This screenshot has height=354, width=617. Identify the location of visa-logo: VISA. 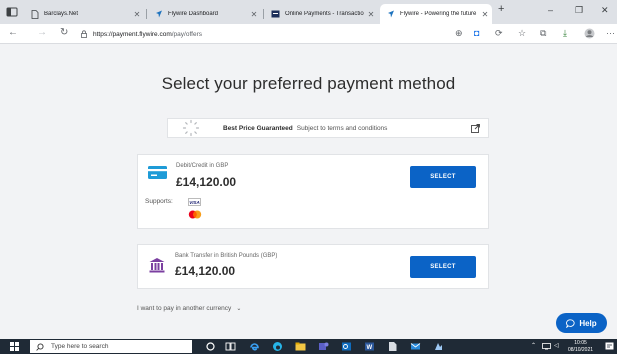
(194, 202).